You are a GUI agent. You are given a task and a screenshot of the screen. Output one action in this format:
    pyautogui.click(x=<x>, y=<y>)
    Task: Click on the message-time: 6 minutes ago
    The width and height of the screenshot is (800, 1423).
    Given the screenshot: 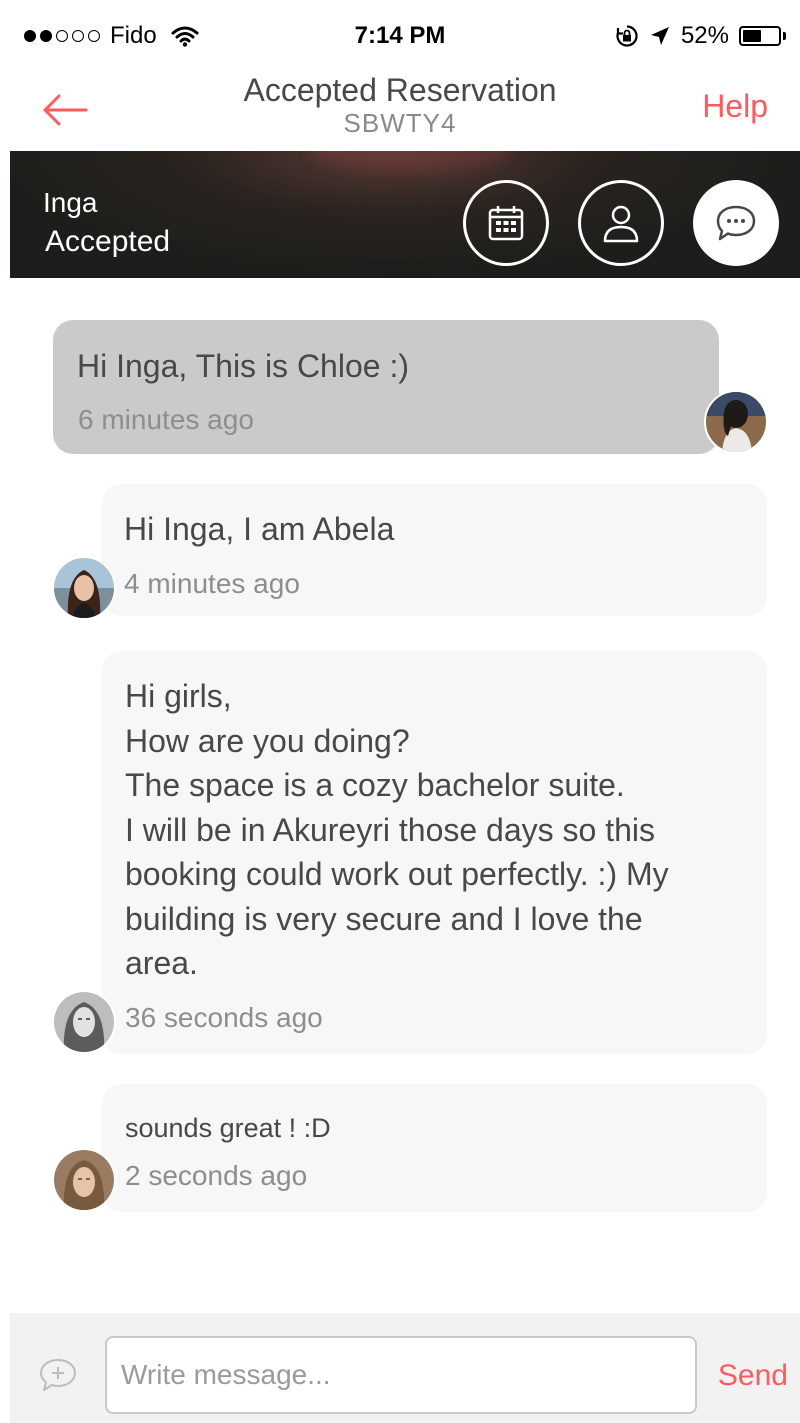 What is the action you would take?
    pyautogui.click(x=166, y=419)
    